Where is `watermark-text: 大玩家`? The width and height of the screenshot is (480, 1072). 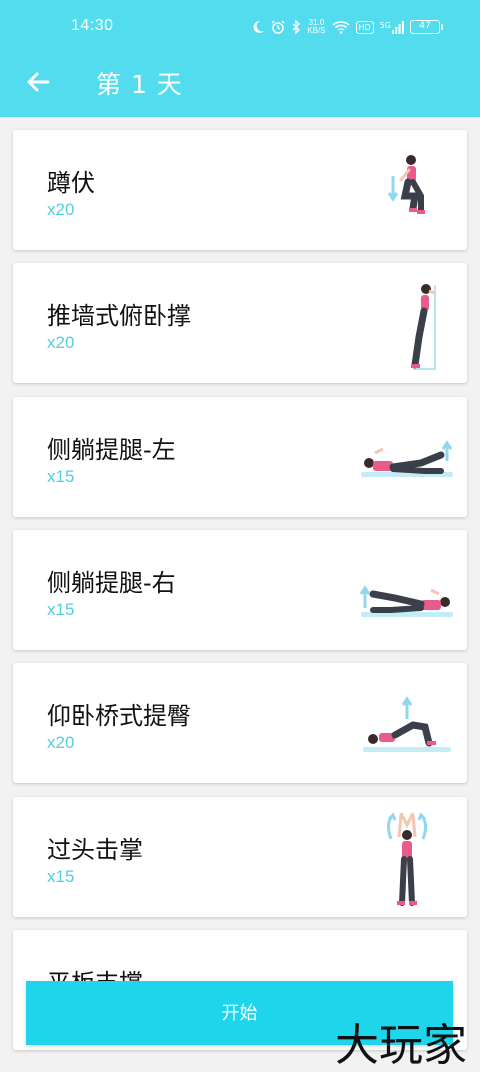 watermark-text: 大玩家 is located at coordinates (401, 1045).